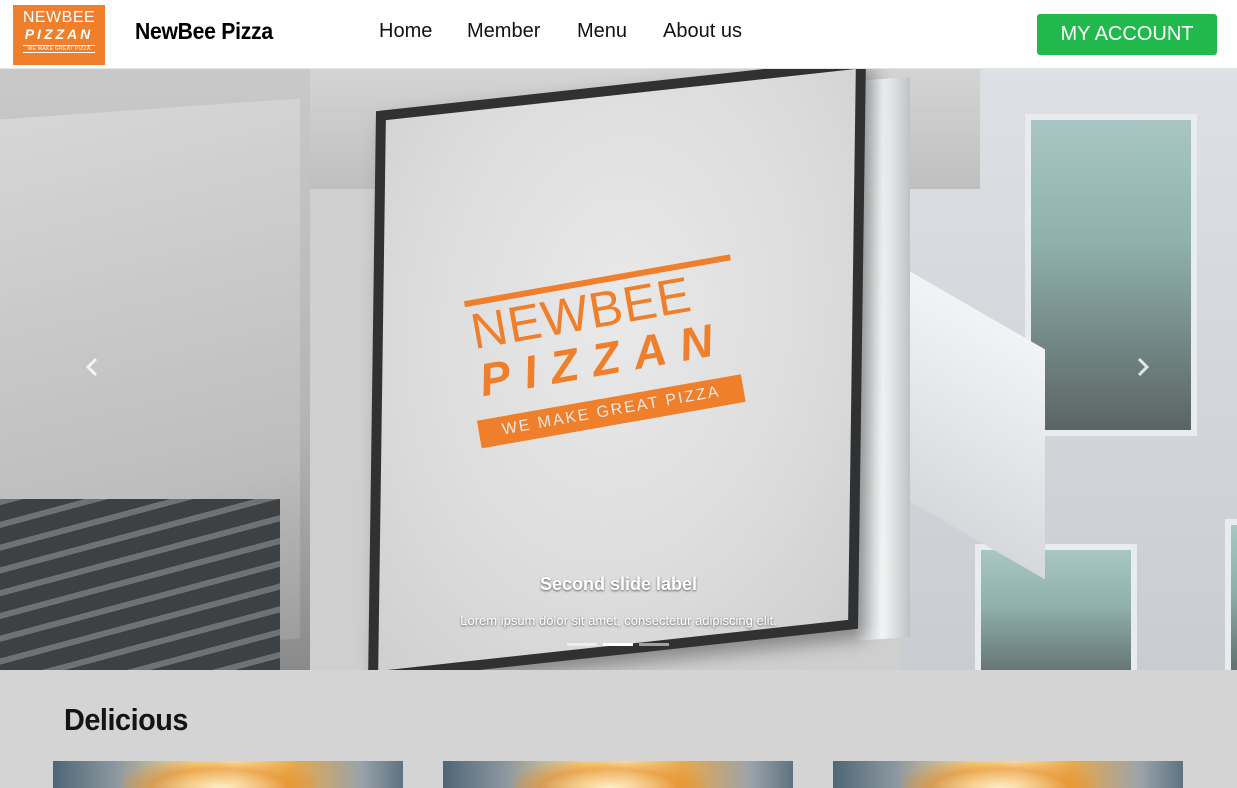 The width and height of the screenshot is (1237, 788). Describe the element at coordinates (405, 31) in the screenshot. I see `nav-link-home: Home` at that location.